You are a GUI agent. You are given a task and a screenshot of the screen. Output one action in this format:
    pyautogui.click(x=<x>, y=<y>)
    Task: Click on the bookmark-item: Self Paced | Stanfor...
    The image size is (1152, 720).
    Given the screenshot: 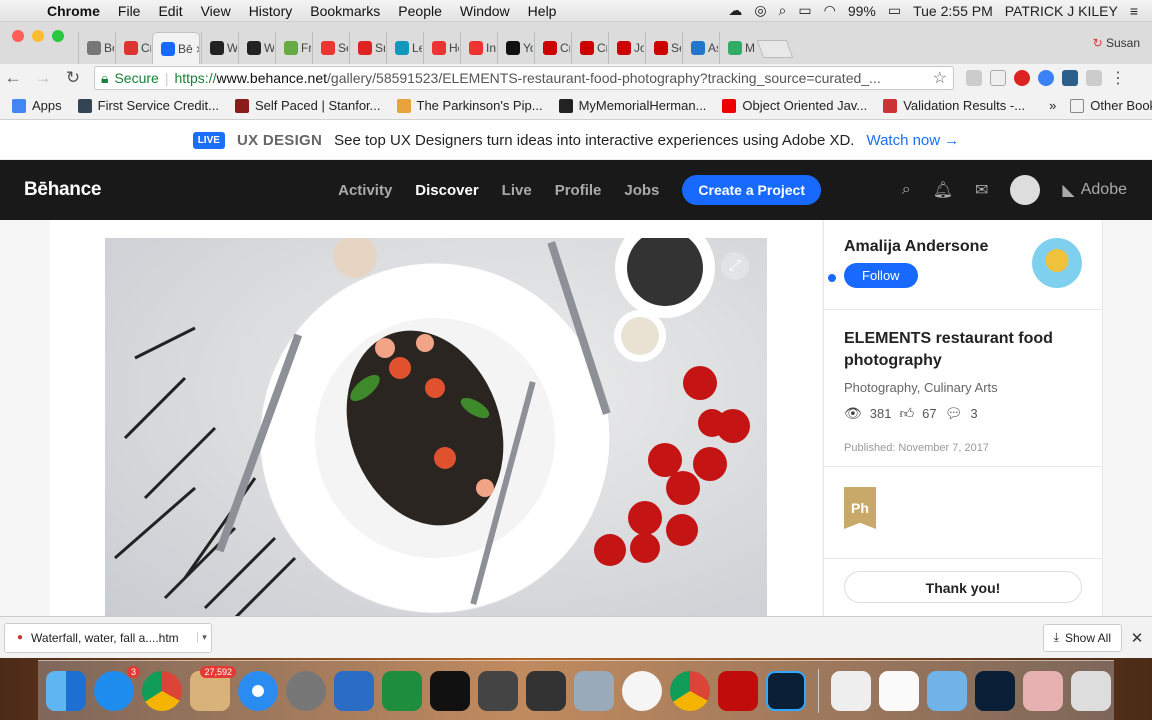 What is the action you would take?
    pyautogui.click(x=308, y=105)
    